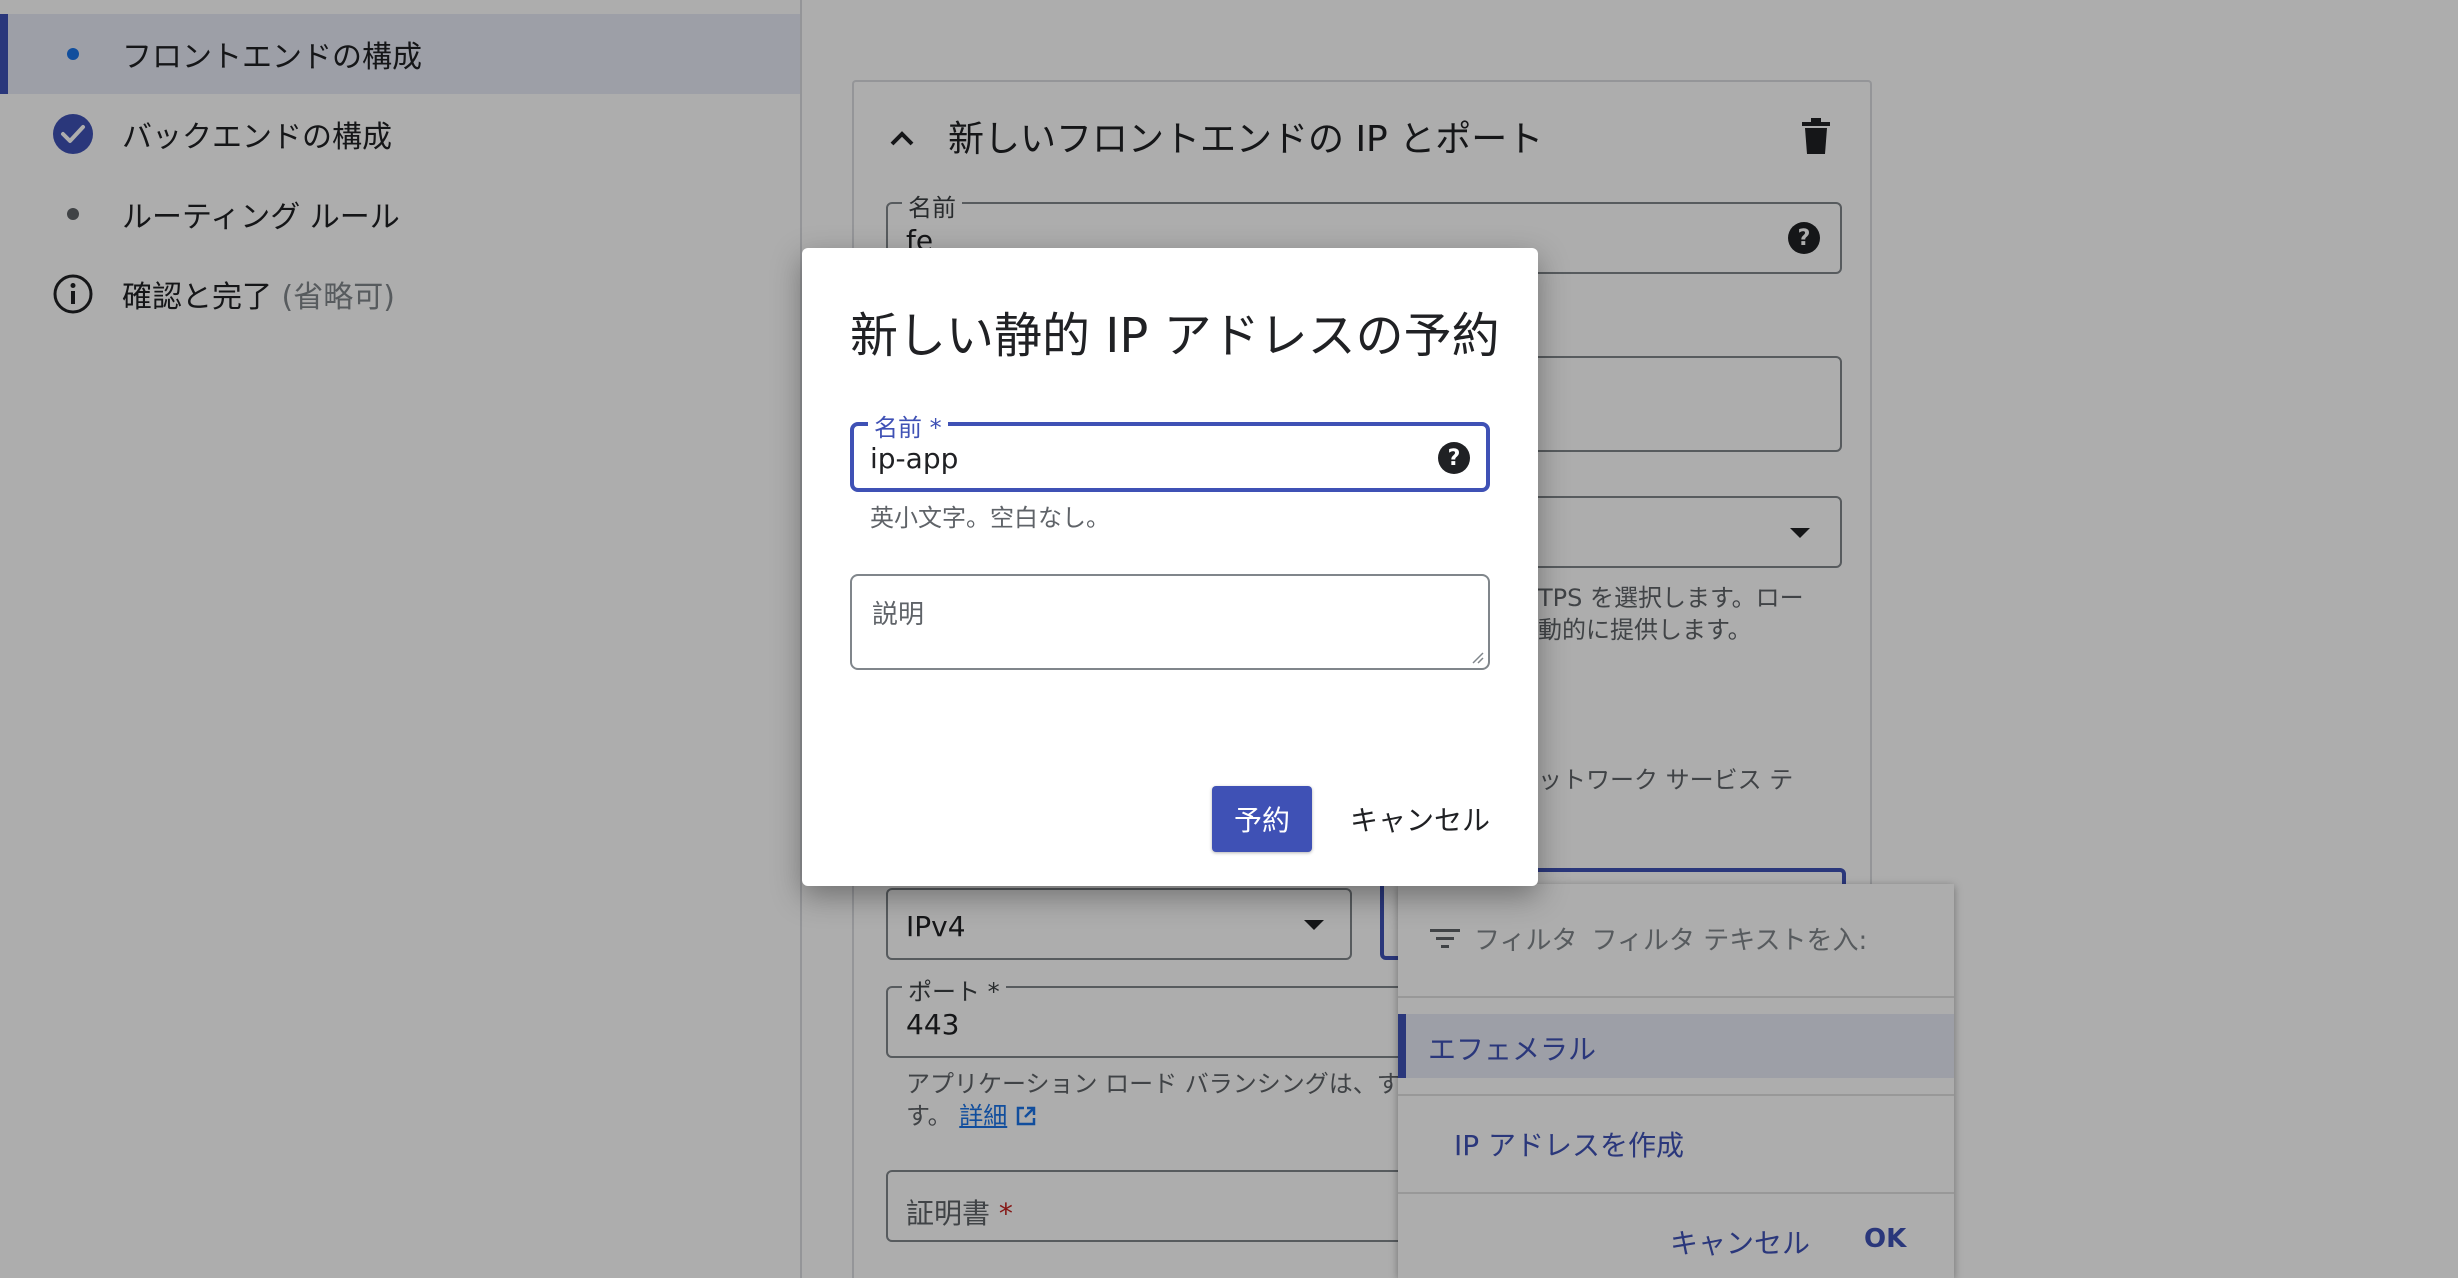 This screenshot has height=1278, width=2458. Describe the element at coordinates (1170, 450) in the screenshot. I see `ip-name-field: 名前 * ip-app ?` at that location.